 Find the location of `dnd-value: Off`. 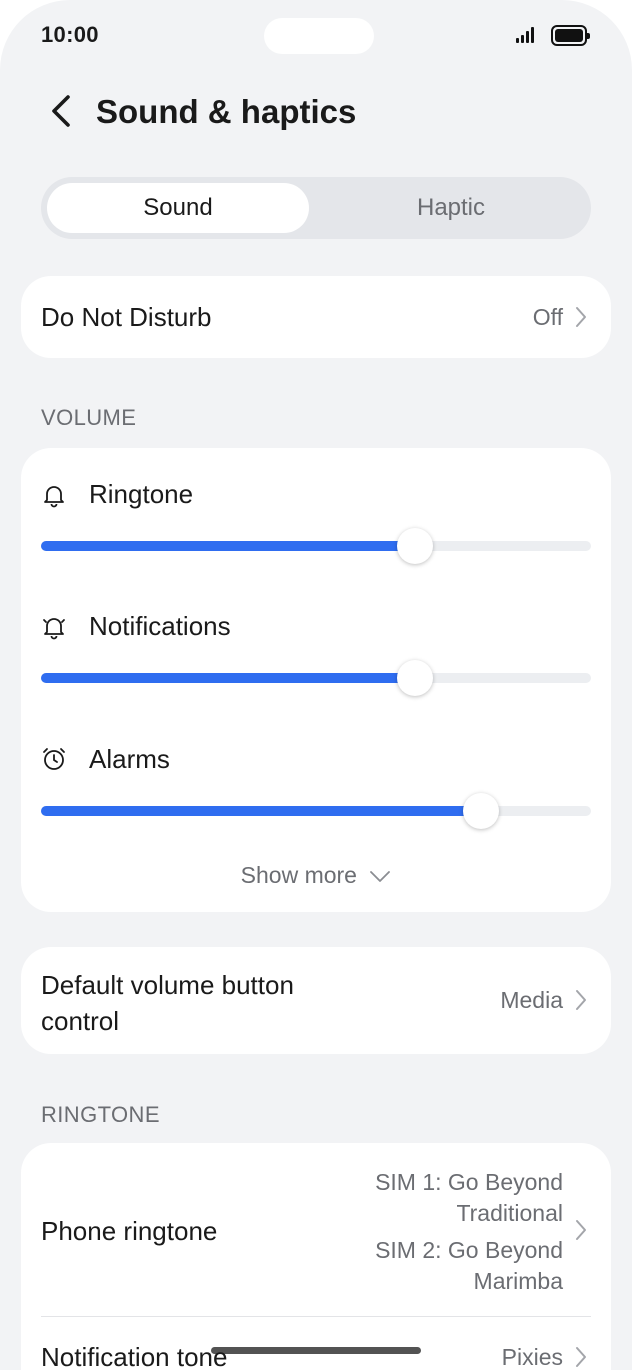

dnd-value: Off is located at coordinates (547, 317).